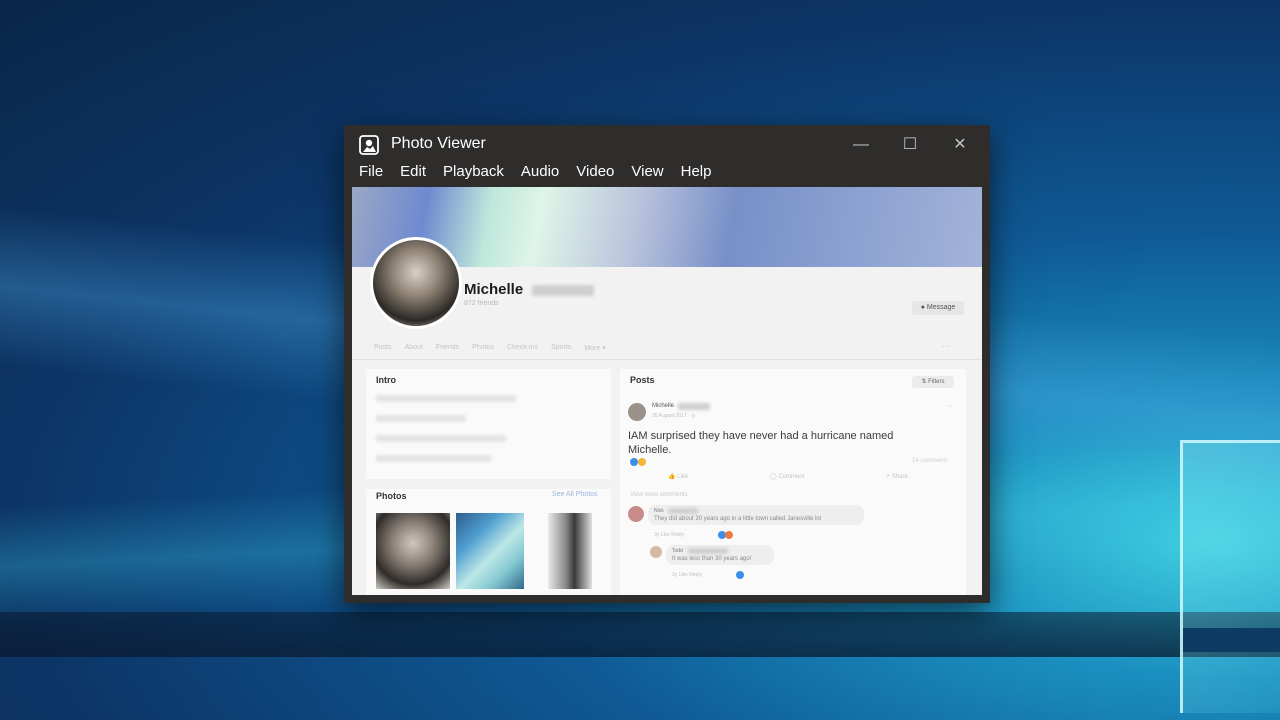 The image size is (1280, 720). Describe the element at coordinates (941, 307) in the screenshot. I see `message-label: Message` at that location.